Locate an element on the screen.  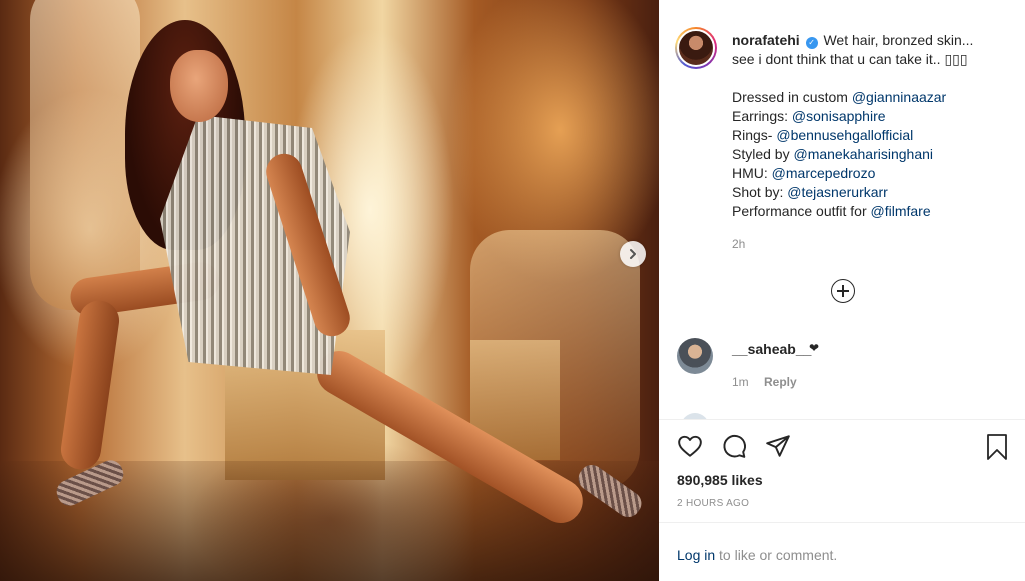
figure-shin is located at coordinates (90, 385).